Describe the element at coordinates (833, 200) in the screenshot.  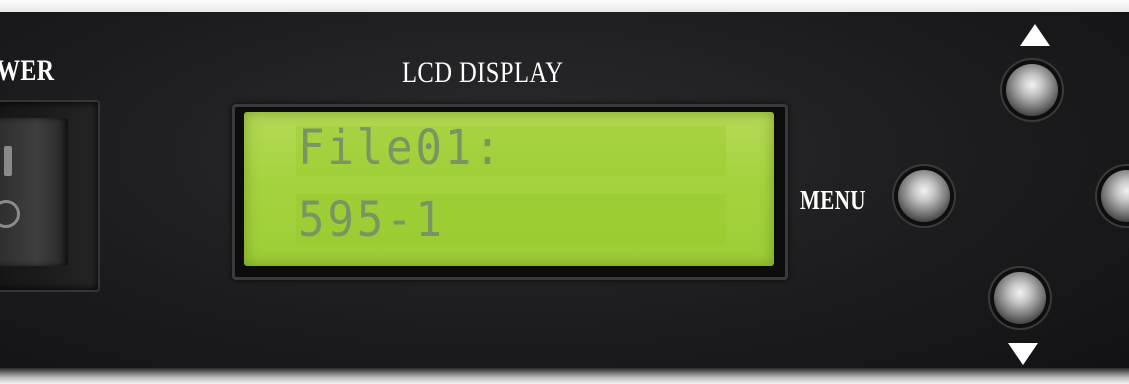
I see `menu-label: MENU` at that location.